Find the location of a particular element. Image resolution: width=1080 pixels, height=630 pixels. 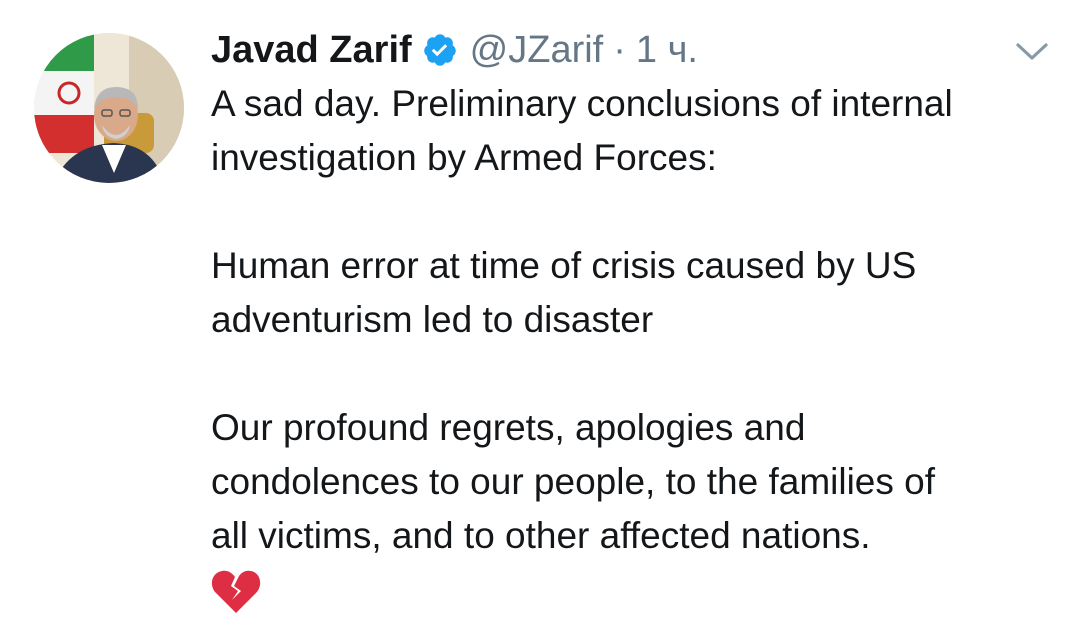

chevron-down-icon is located at coordinates (1032, 51).